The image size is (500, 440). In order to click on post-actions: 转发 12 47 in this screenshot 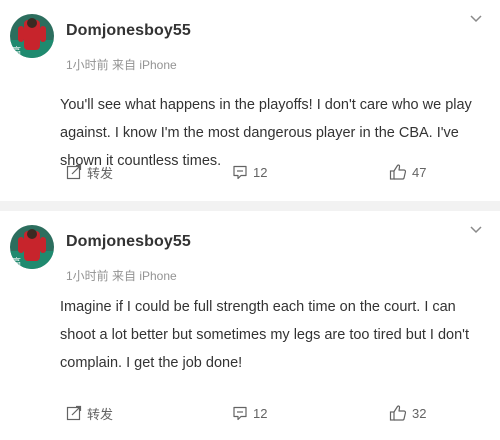, I will do `click(250, 172)`.